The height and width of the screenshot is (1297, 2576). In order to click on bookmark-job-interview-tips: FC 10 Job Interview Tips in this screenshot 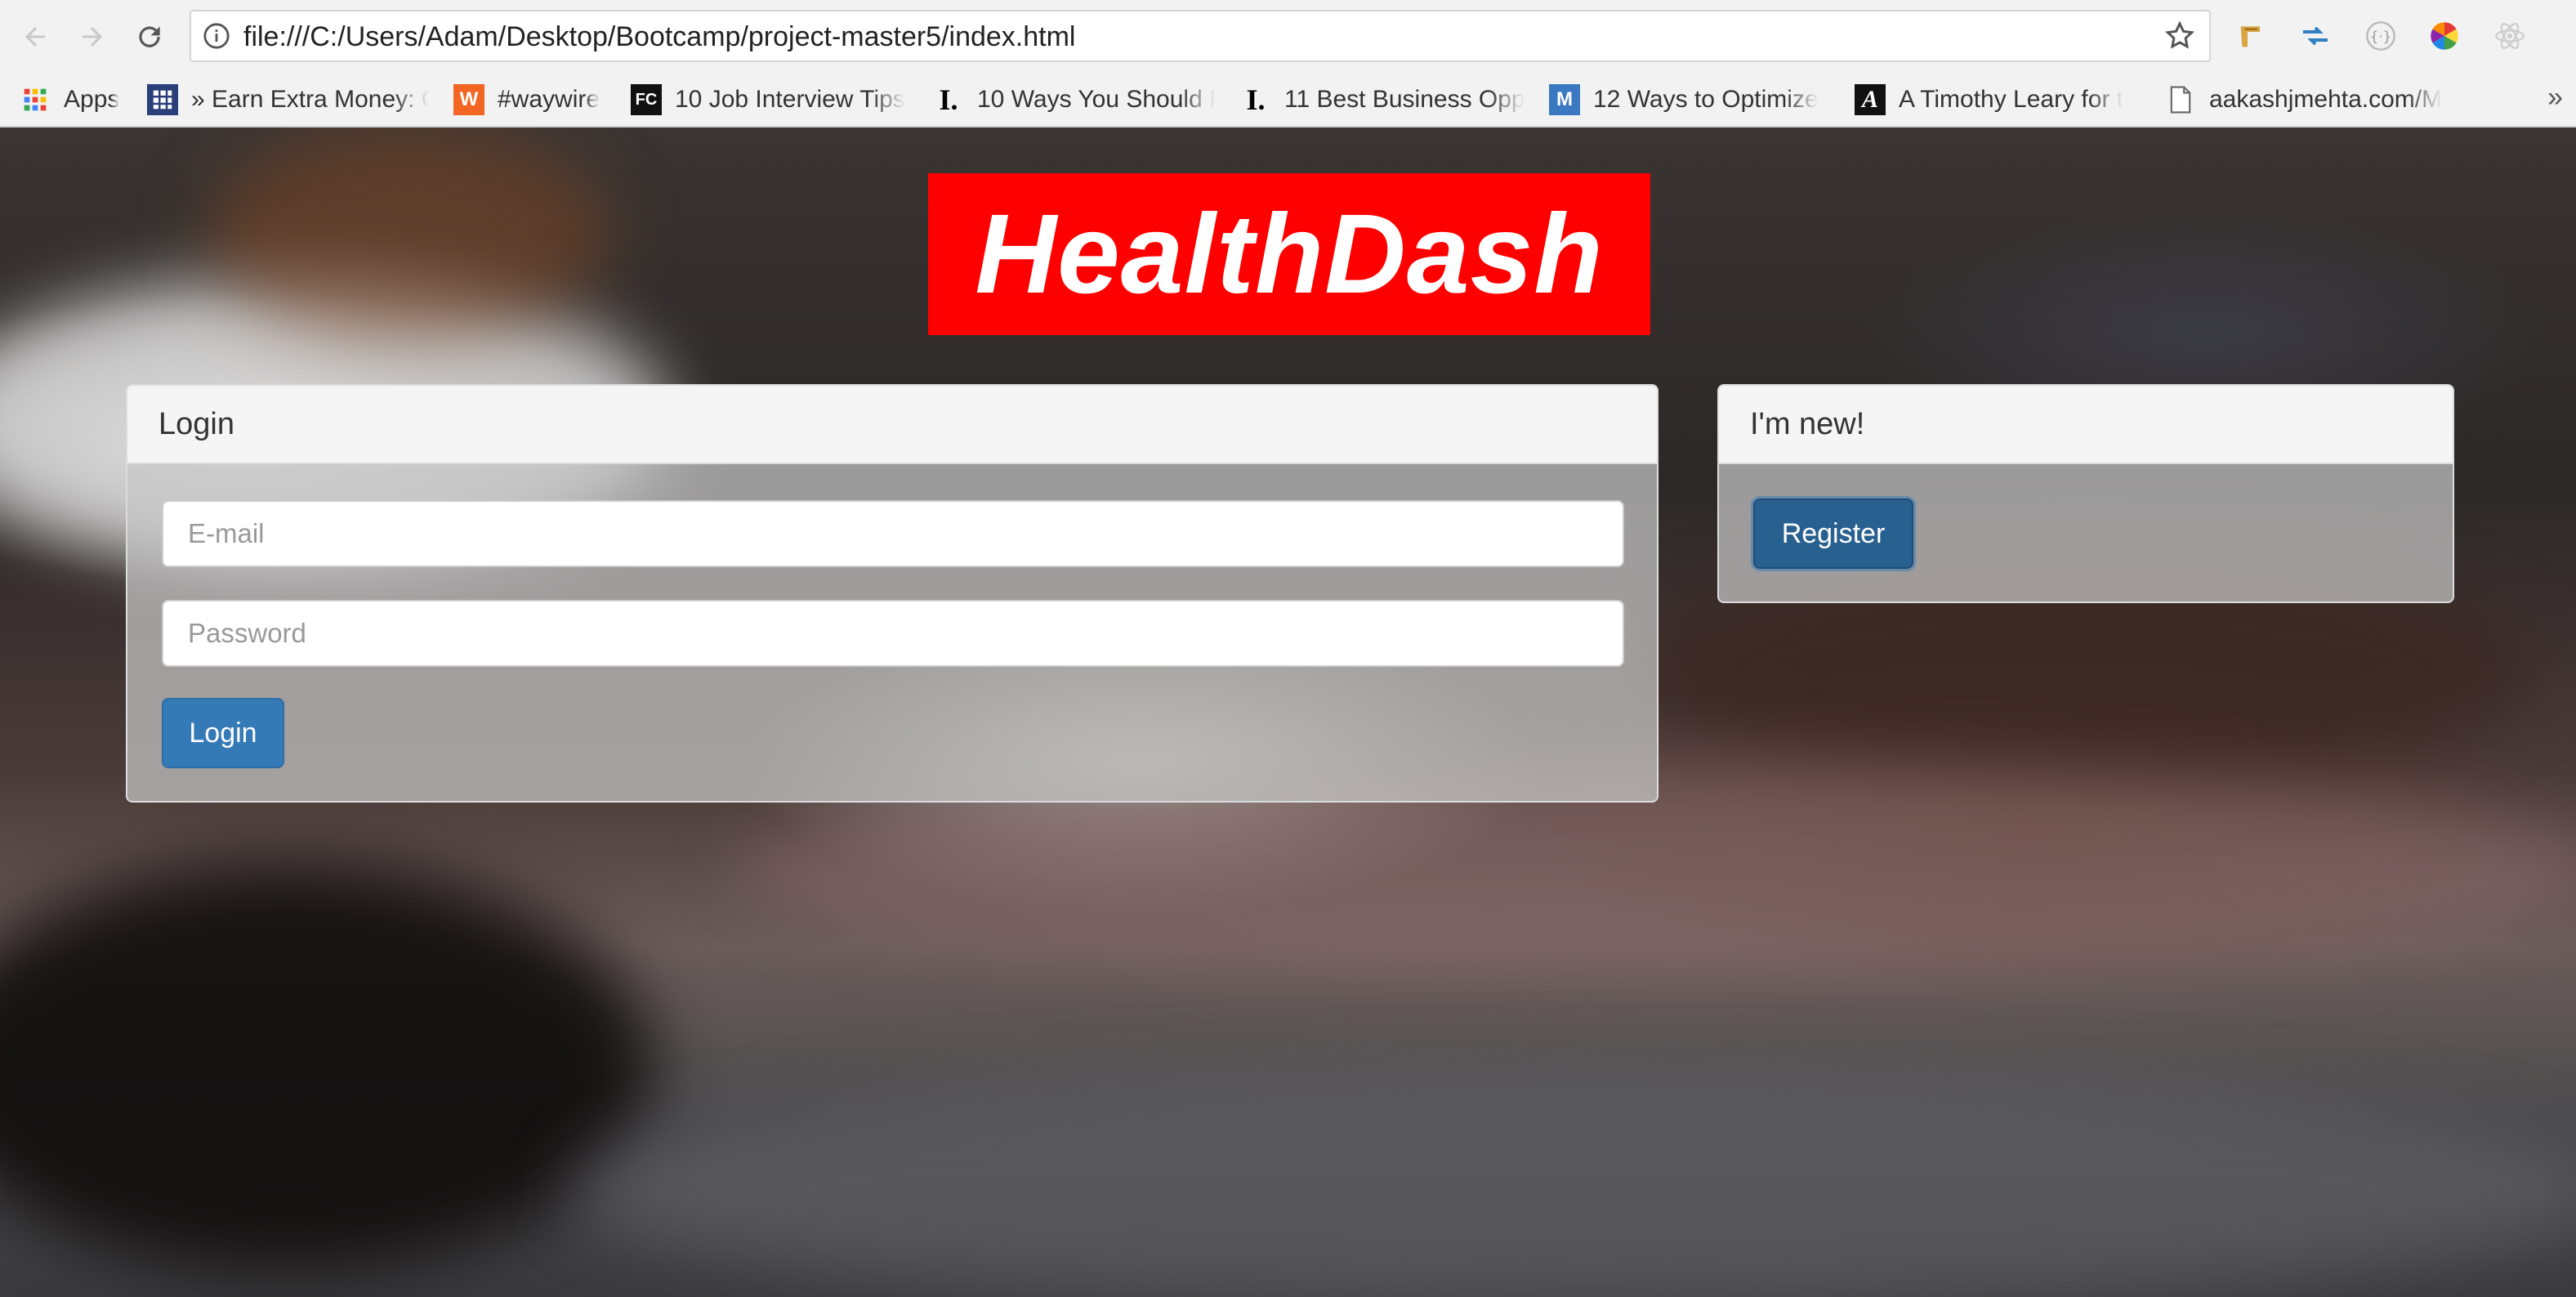, I will do `click(770, 100)`.